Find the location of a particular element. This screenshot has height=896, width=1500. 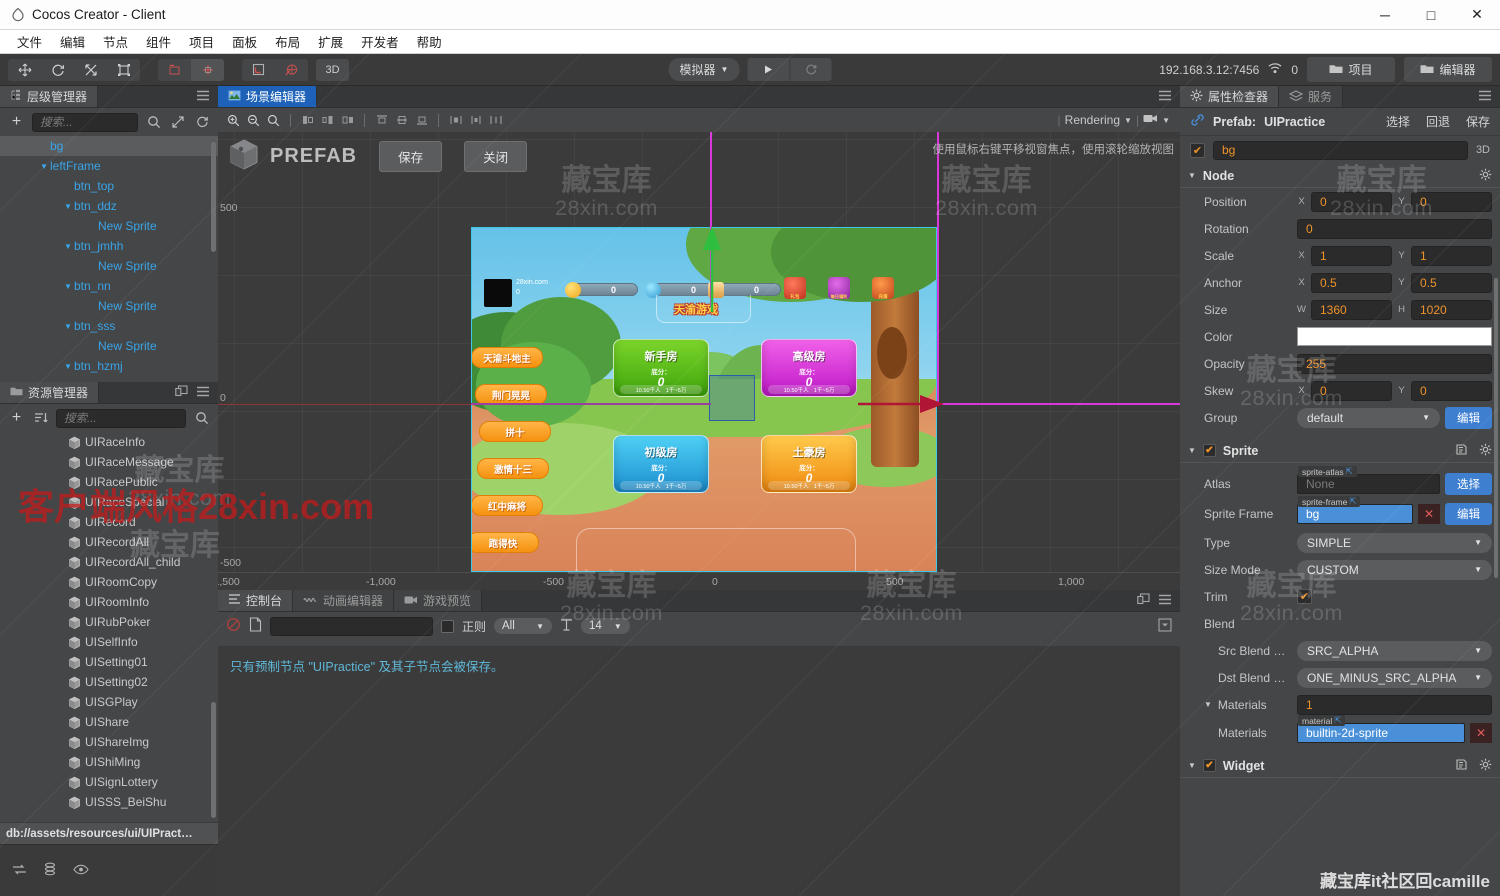

prefab-save-action: 保存 is located at coordinates (1478, 121).